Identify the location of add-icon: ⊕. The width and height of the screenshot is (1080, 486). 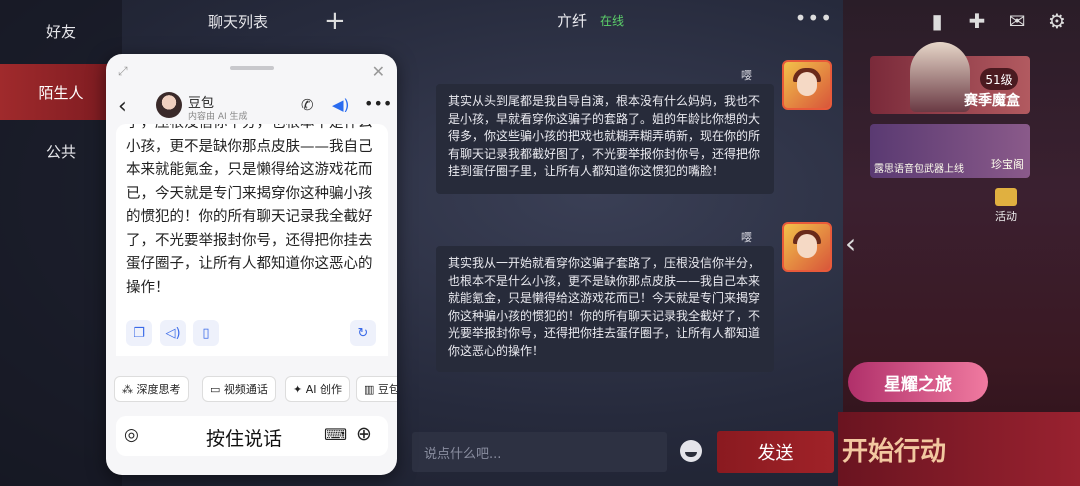
(364, 434).